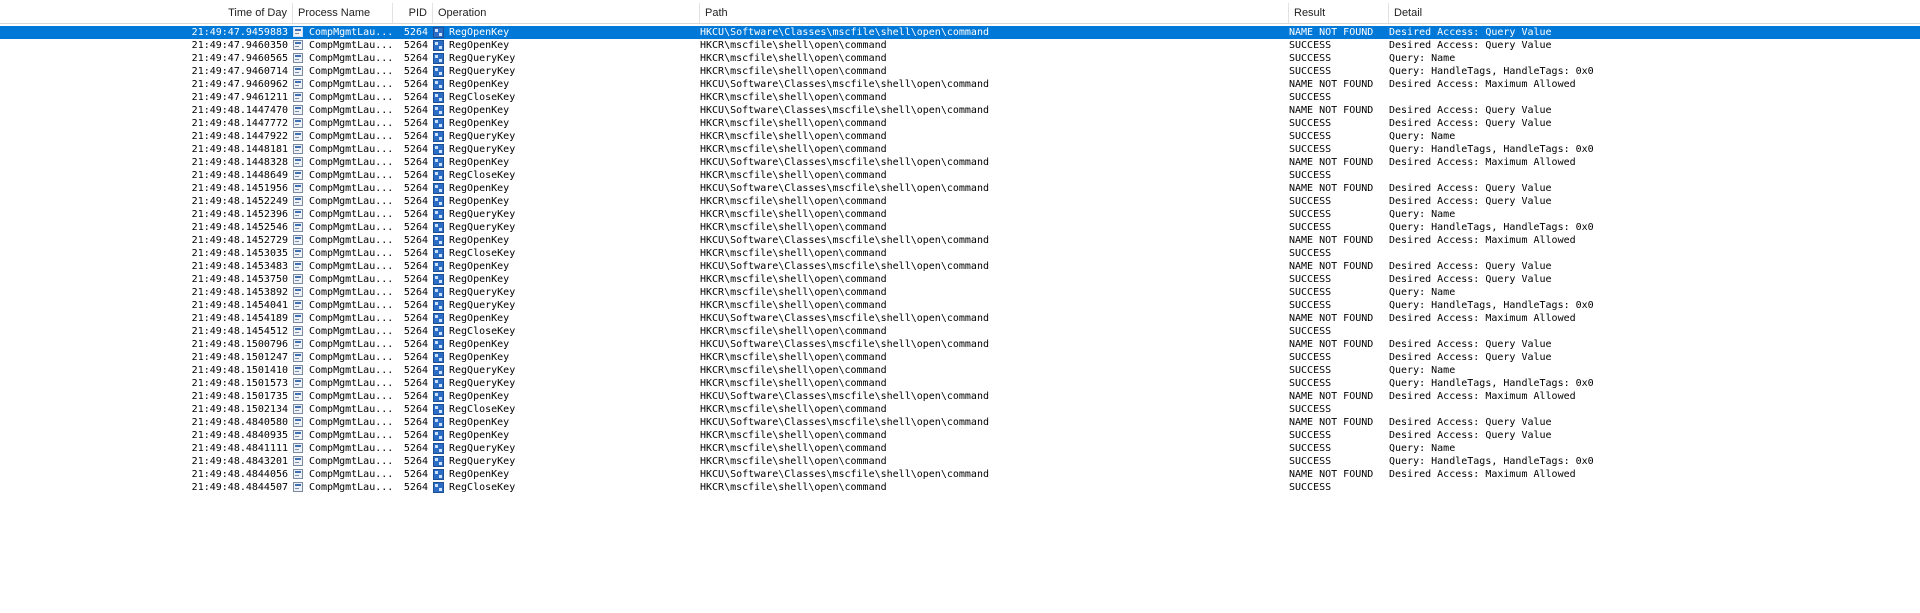 Image resolution: width=1920 pixels, height=613 pixels. What do you see at coordinates (334, 13) in the screenshot?
I see `column-header-process-label: Process Name` at bounding box center [334, 13].